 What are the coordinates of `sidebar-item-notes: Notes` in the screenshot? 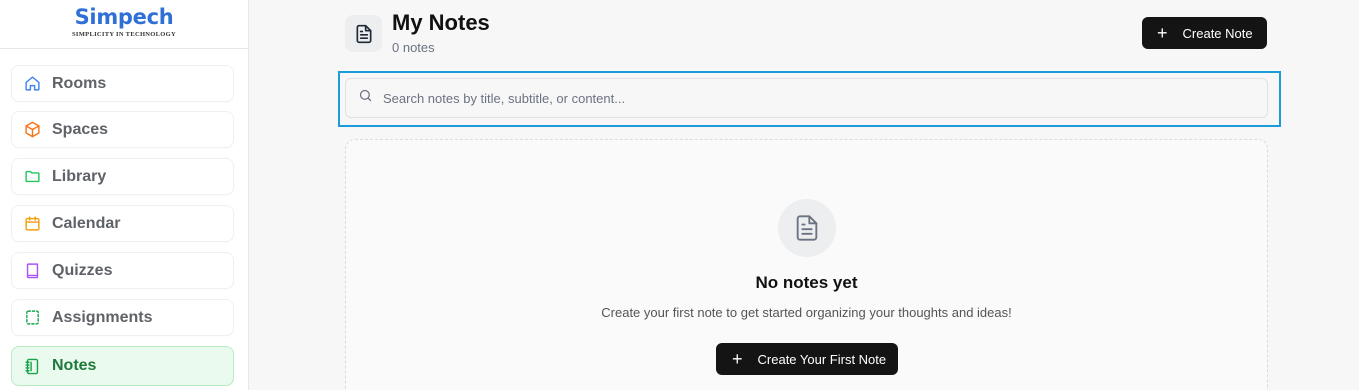 It's located at (122, 366).